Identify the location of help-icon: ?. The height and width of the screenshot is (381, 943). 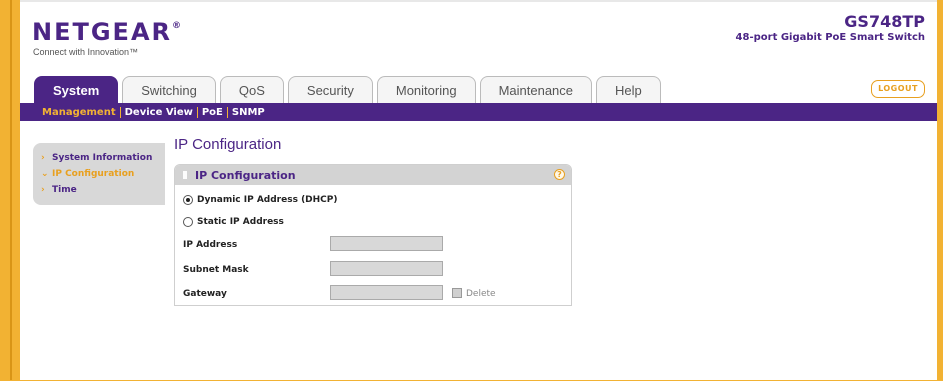
(559, 174).